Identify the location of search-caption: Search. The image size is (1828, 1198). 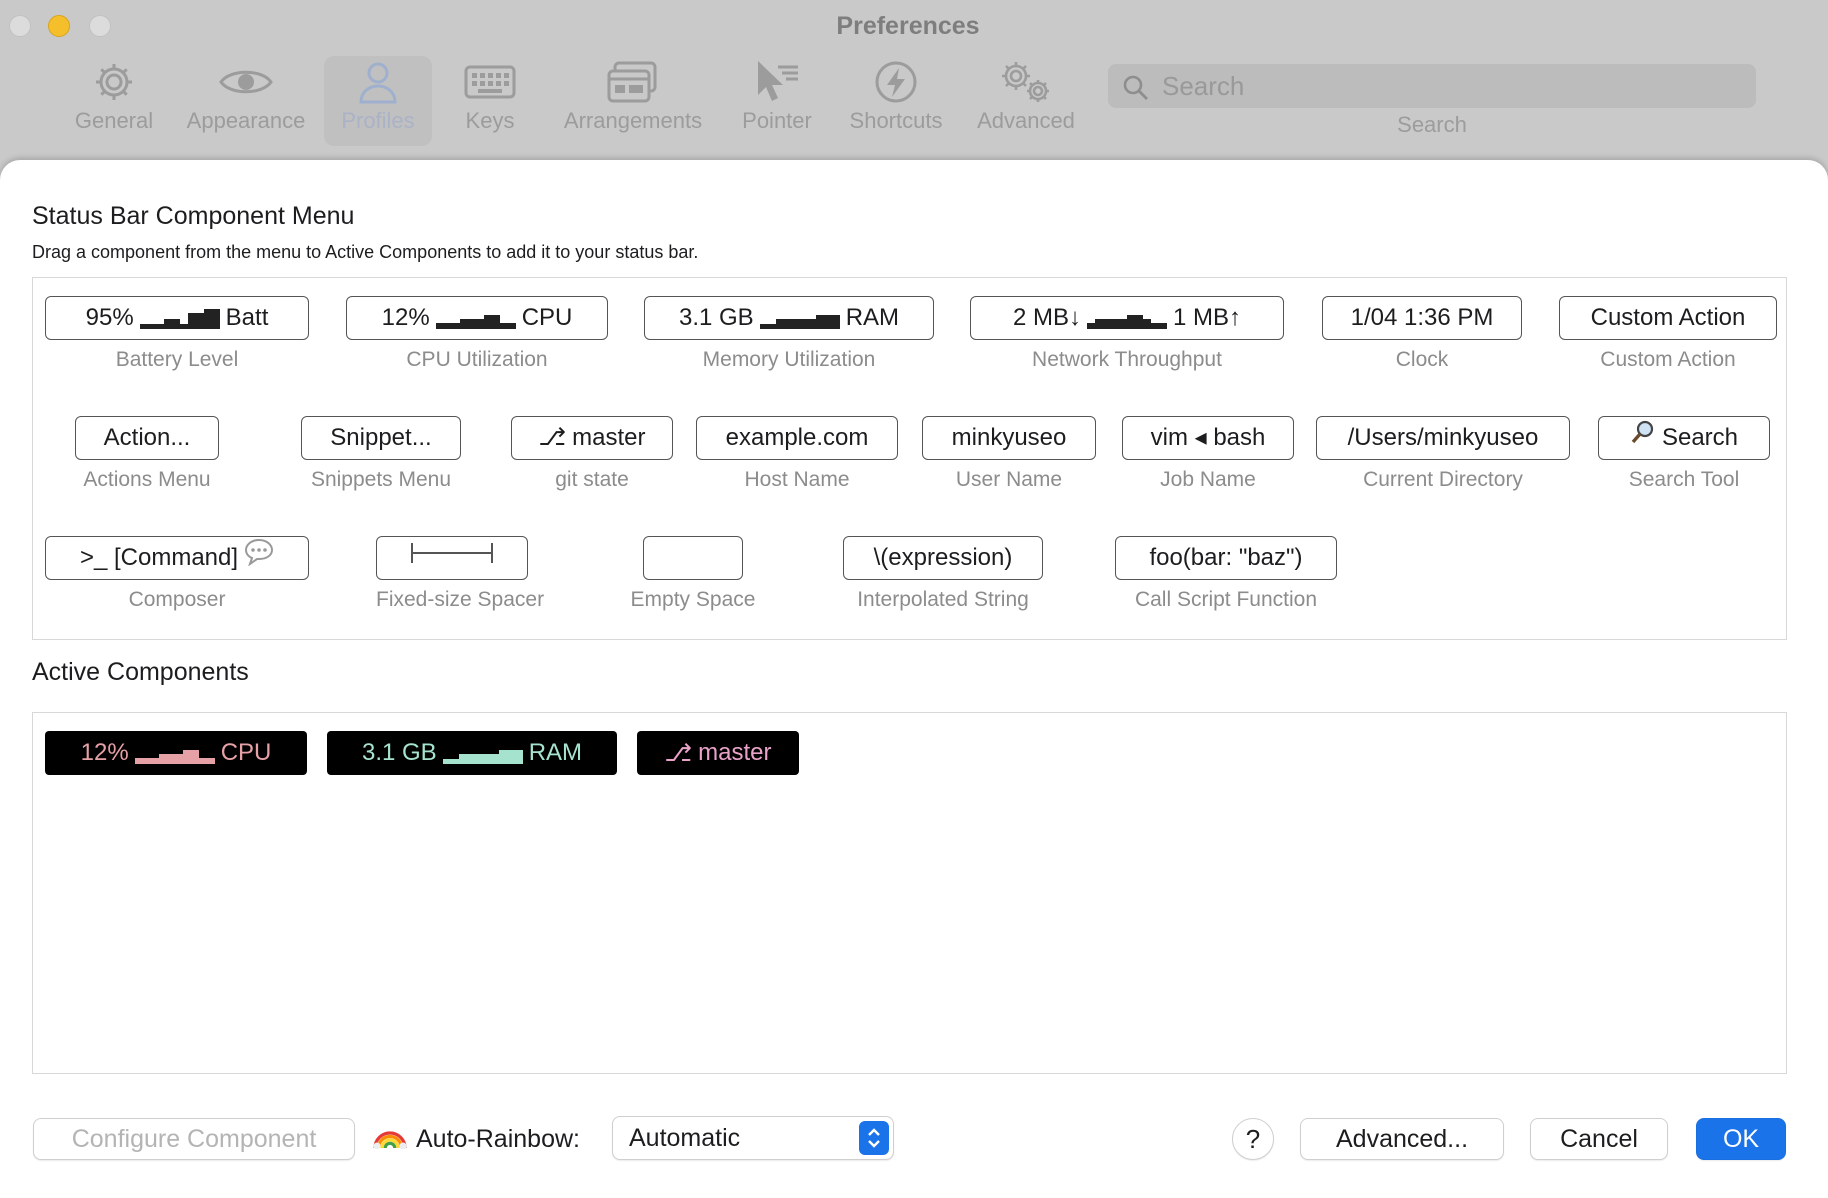
(1432, 124).